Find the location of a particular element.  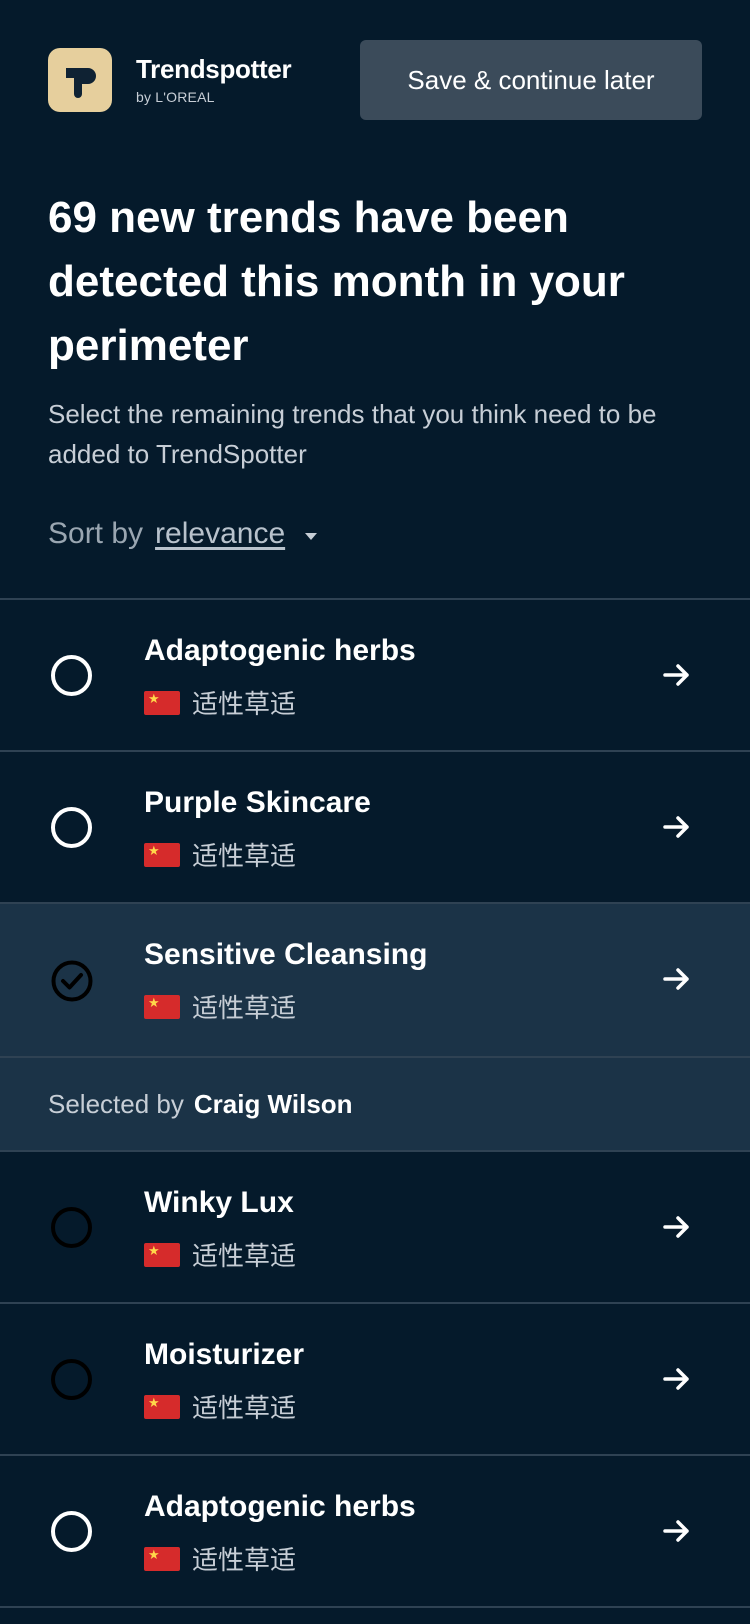

trend-title: Purple Skincare is located at coordinates (257, 802).